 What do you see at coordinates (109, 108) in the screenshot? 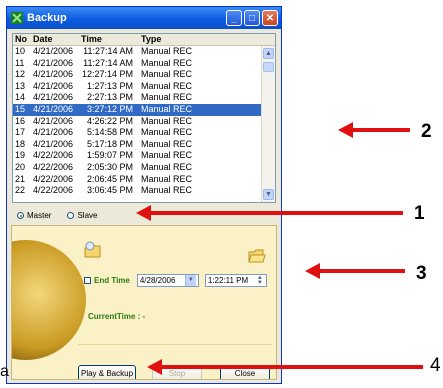
I see `cell-time: 3:27:12 PM` at bounding box center [109, 108].